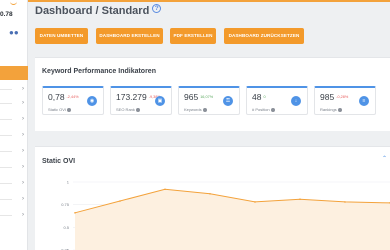  Describe the element at coordinates (66, 227) in the screenshot. I see `y-tick-label: 0.5` at that location.